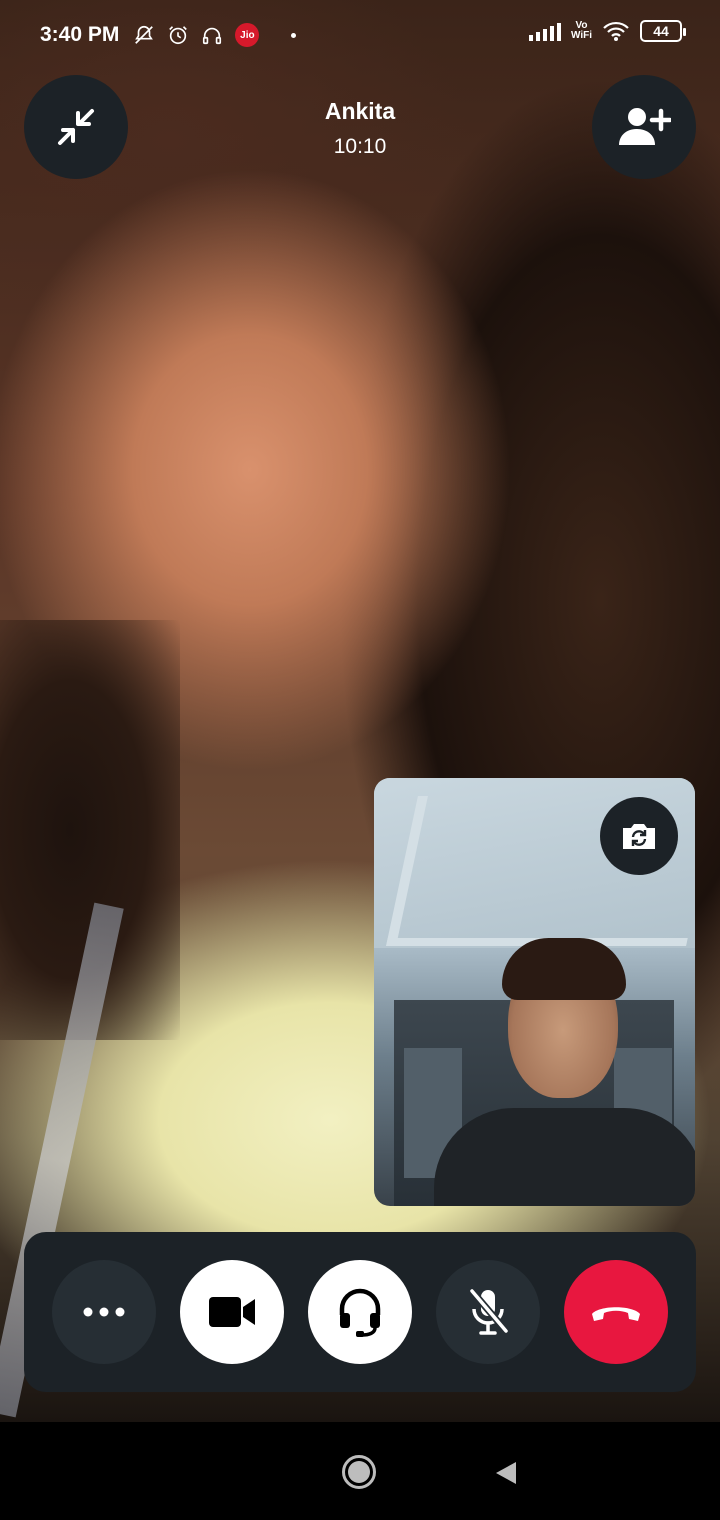 The width and height of the screenshot is (720, 1520). I want to click on headphones-icon, so click(212, 36).